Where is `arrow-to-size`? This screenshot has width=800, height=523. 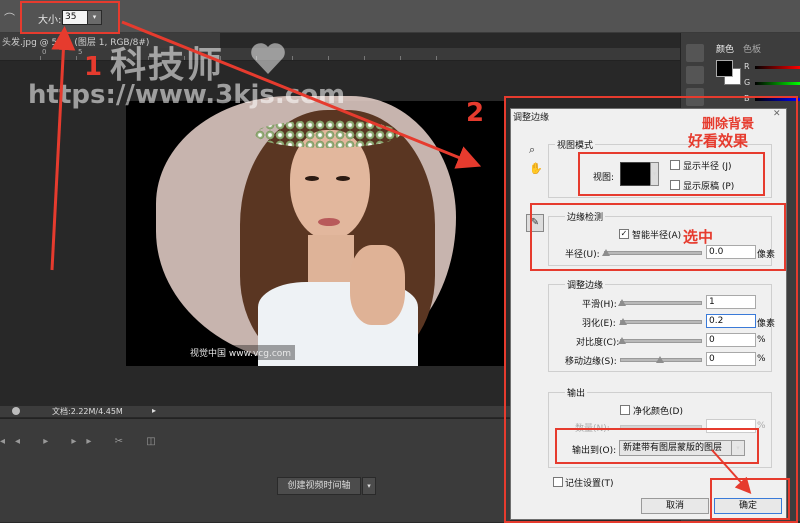
arrow-to-size is located at coordinates (63, 148).